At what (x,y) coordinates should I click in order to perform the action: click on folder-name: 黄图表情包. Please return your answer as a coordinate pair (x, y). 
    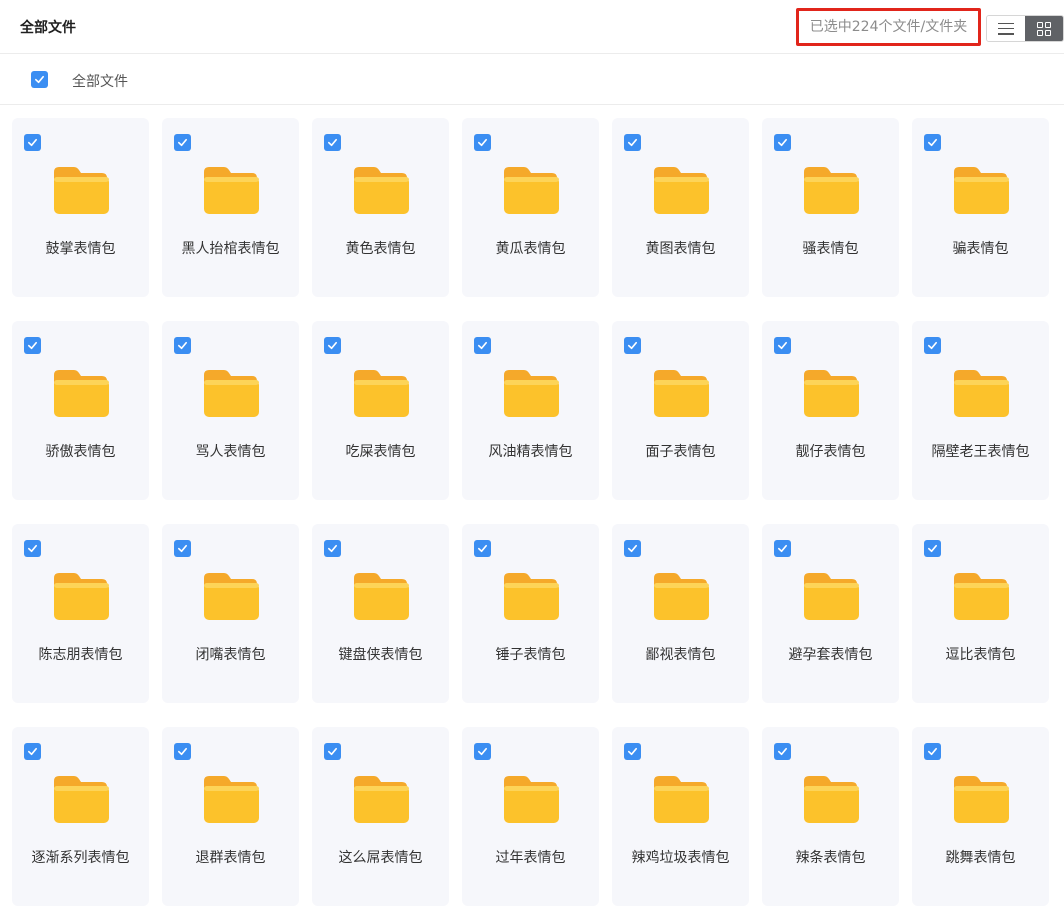
    Looking at the image, I should click on (680, 249).